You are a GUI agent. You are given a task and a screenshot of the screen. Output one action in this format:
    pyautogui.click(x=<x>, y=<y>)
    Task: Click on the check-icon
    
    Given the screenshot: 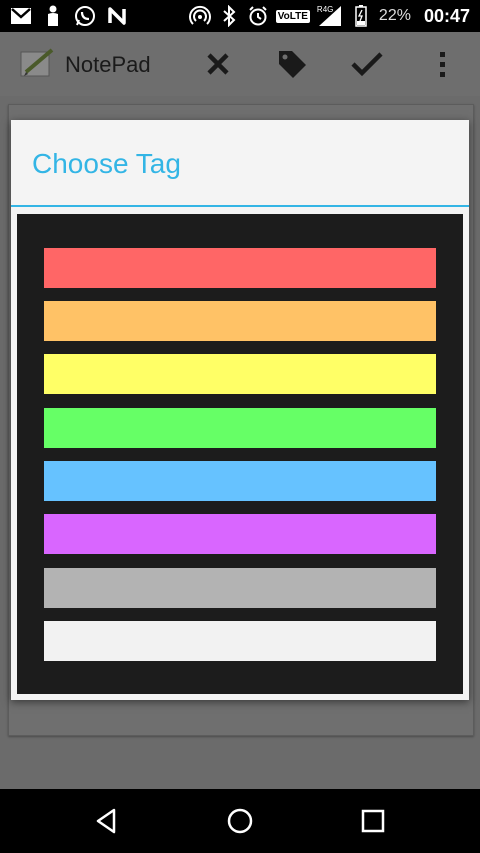 What is the action you would take?
    pyautogui.click(x=367, y=64)
    